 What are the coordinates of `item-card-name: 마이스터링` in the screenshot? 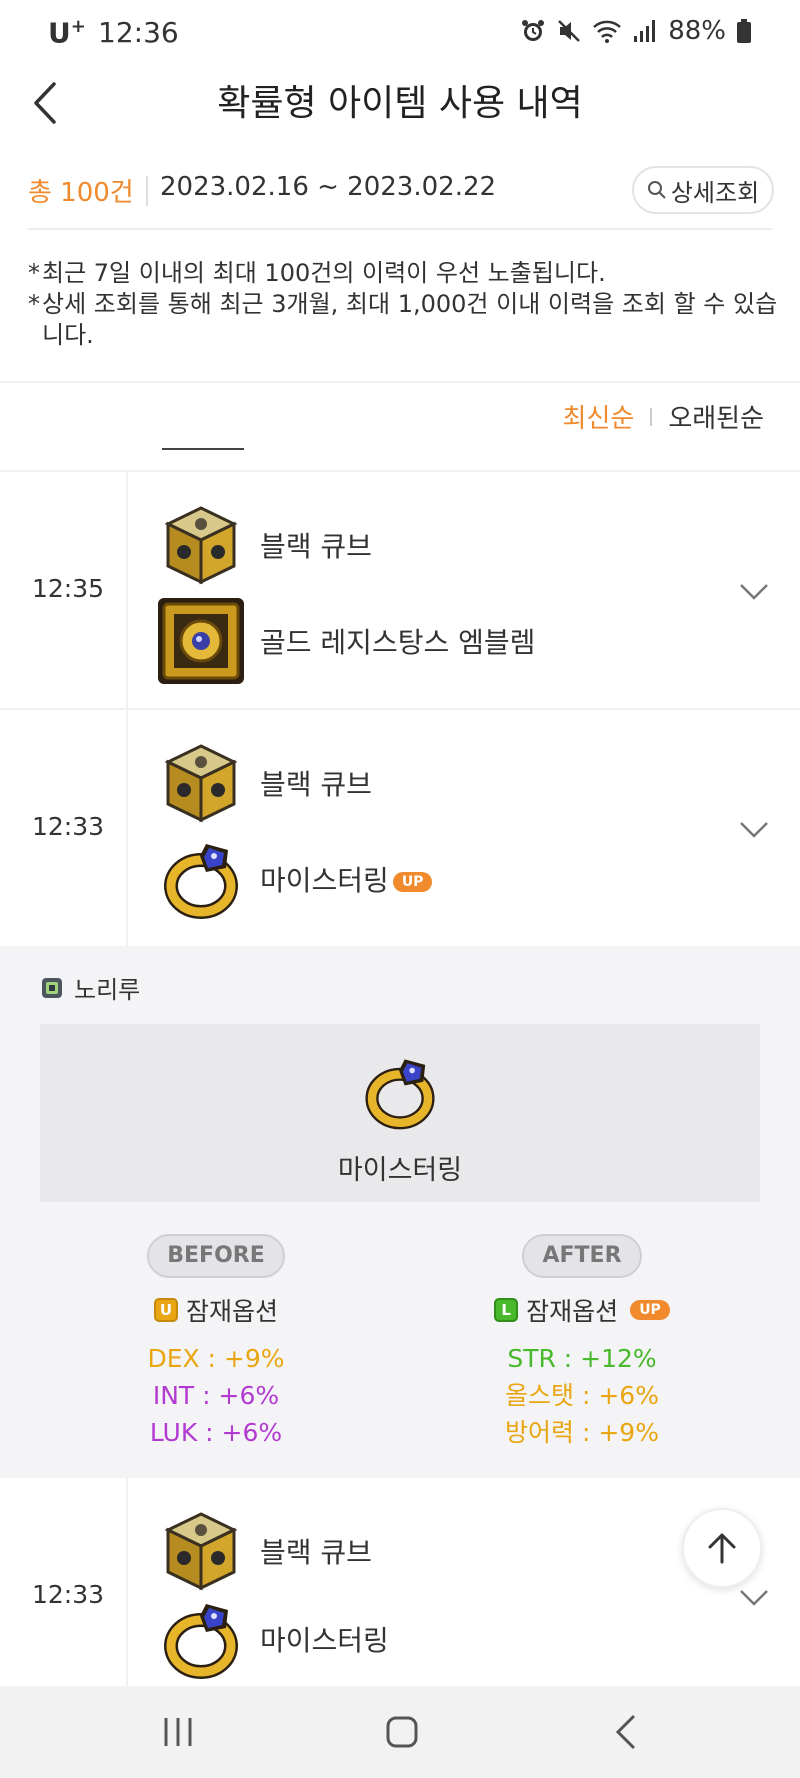 It's located at (400, 1170).